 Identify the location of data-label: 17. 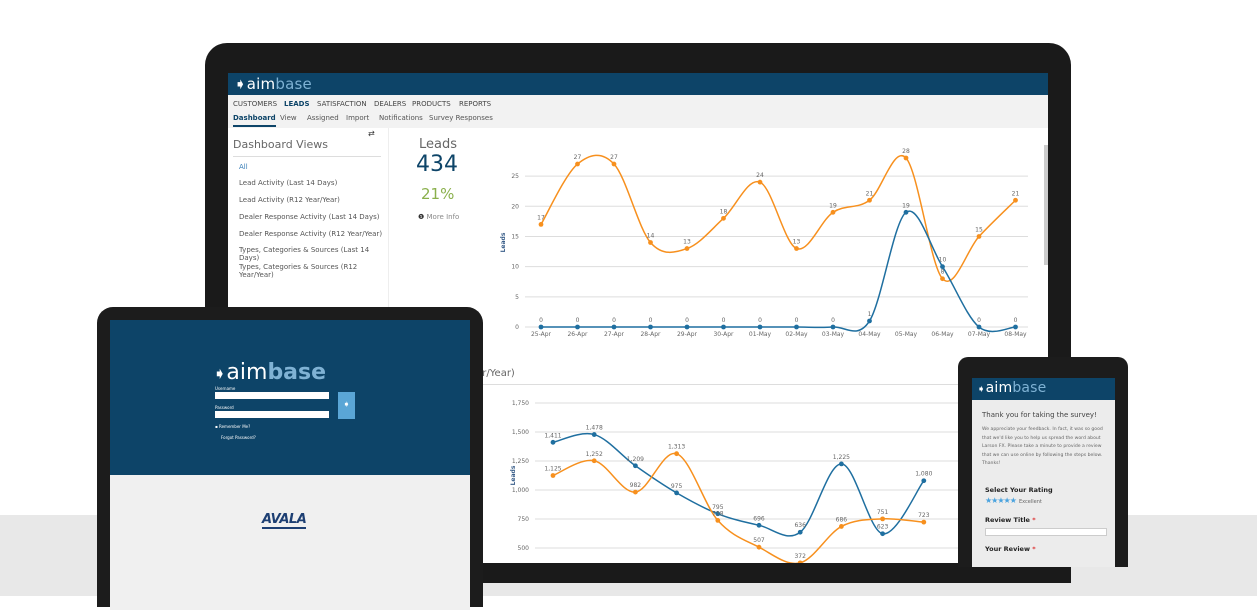
(541, 217).